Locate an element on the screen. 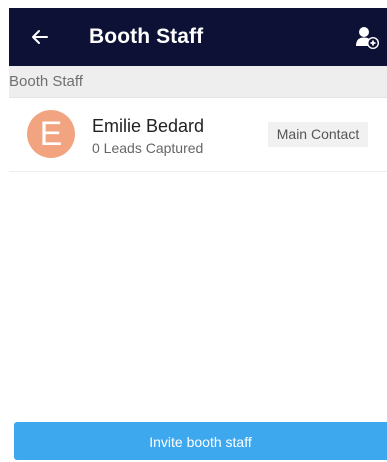 This screenshot has height=462, width=387. section-header: Booth Staff is located at coordinates (198, 82).